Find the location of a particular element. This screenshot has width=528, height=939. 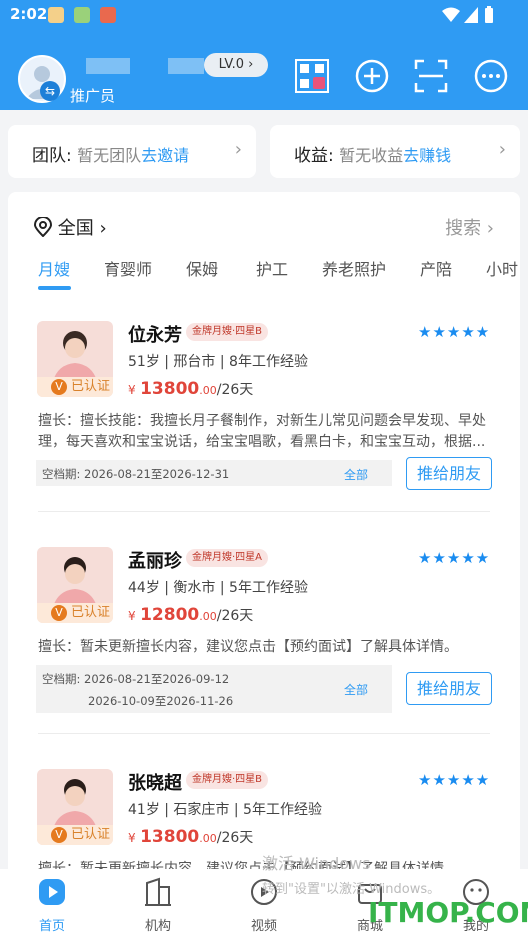

location-pin-icon is located at coordinates (43, 227).